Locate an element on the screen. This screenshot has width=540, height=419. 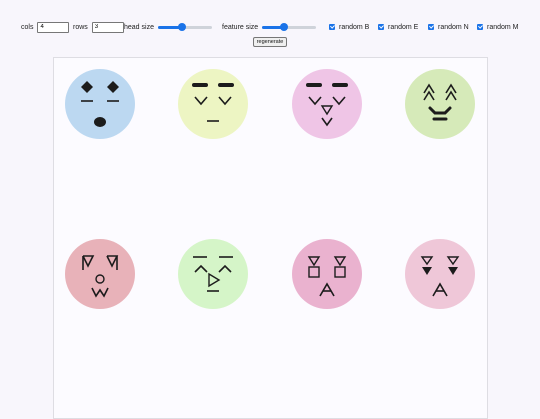
random-e-control: random E is located at coordinates (398, 27).